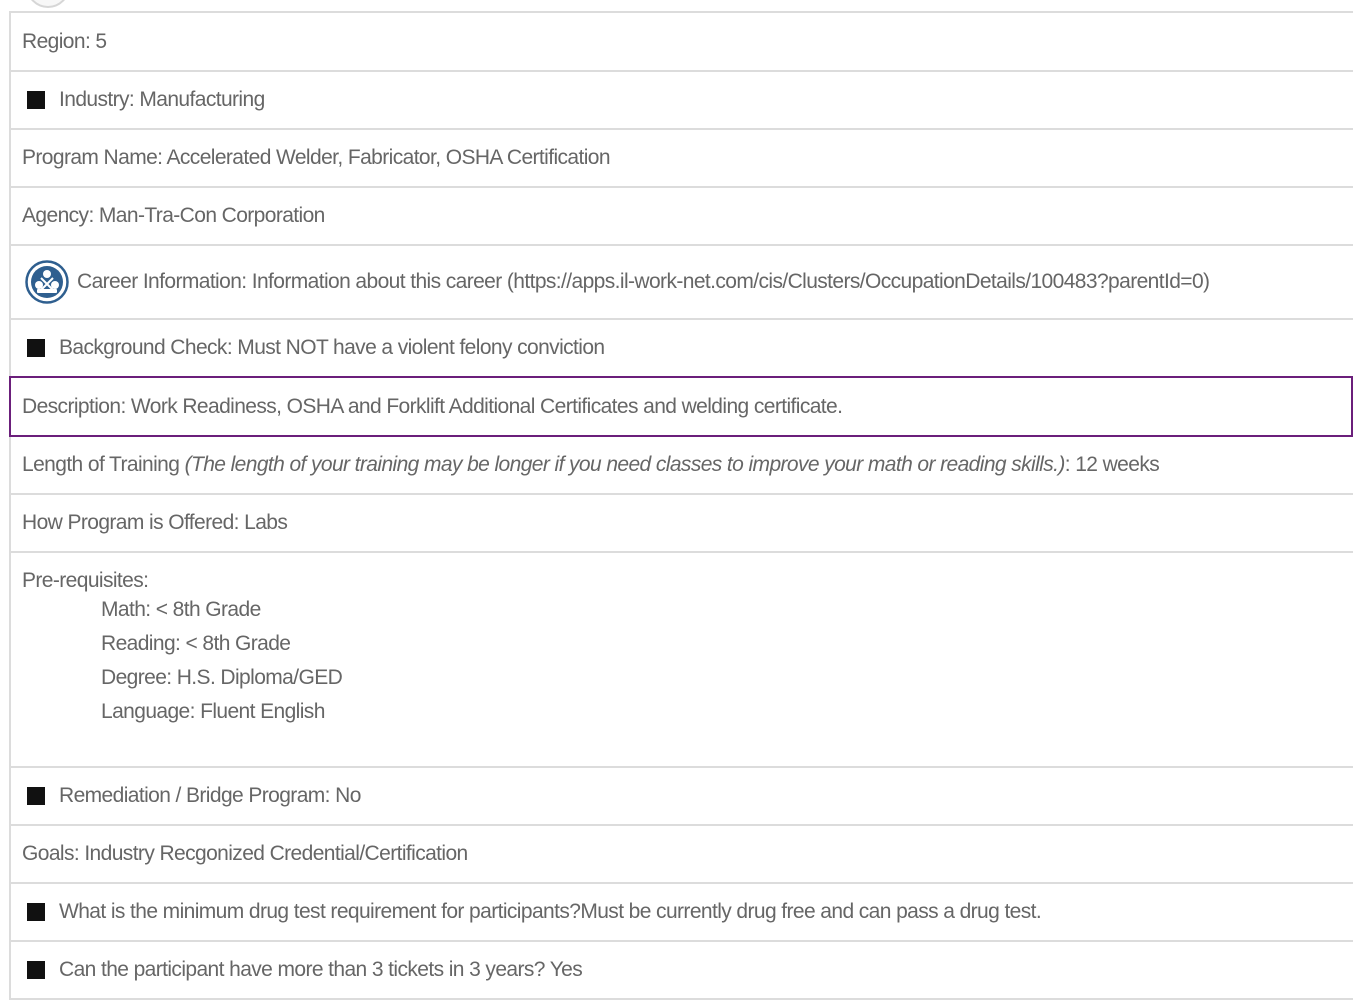 The width and height of the screenshot is (1353, 1000). Describe the element at coordinates (210, 795) in the screenshot. I see `remediation-text: Remediation / Bridge Program: No` at that location.